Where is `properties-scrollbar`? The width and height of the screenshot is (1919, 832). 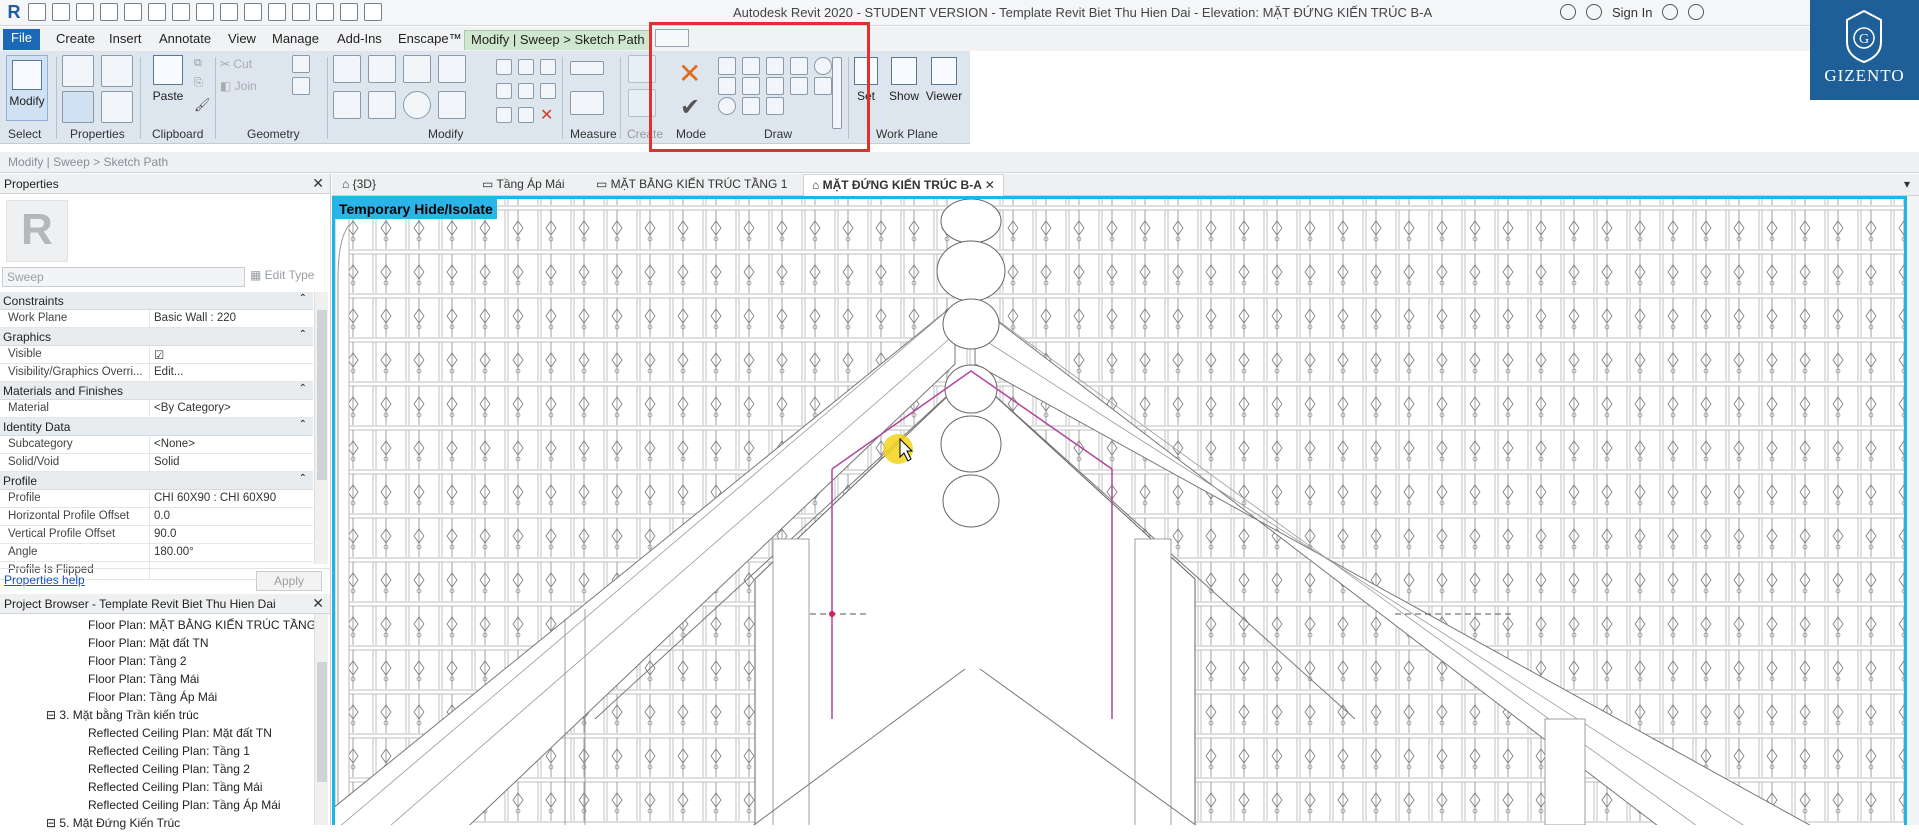
properties-scrollbar is located at coordinates (321, 428).